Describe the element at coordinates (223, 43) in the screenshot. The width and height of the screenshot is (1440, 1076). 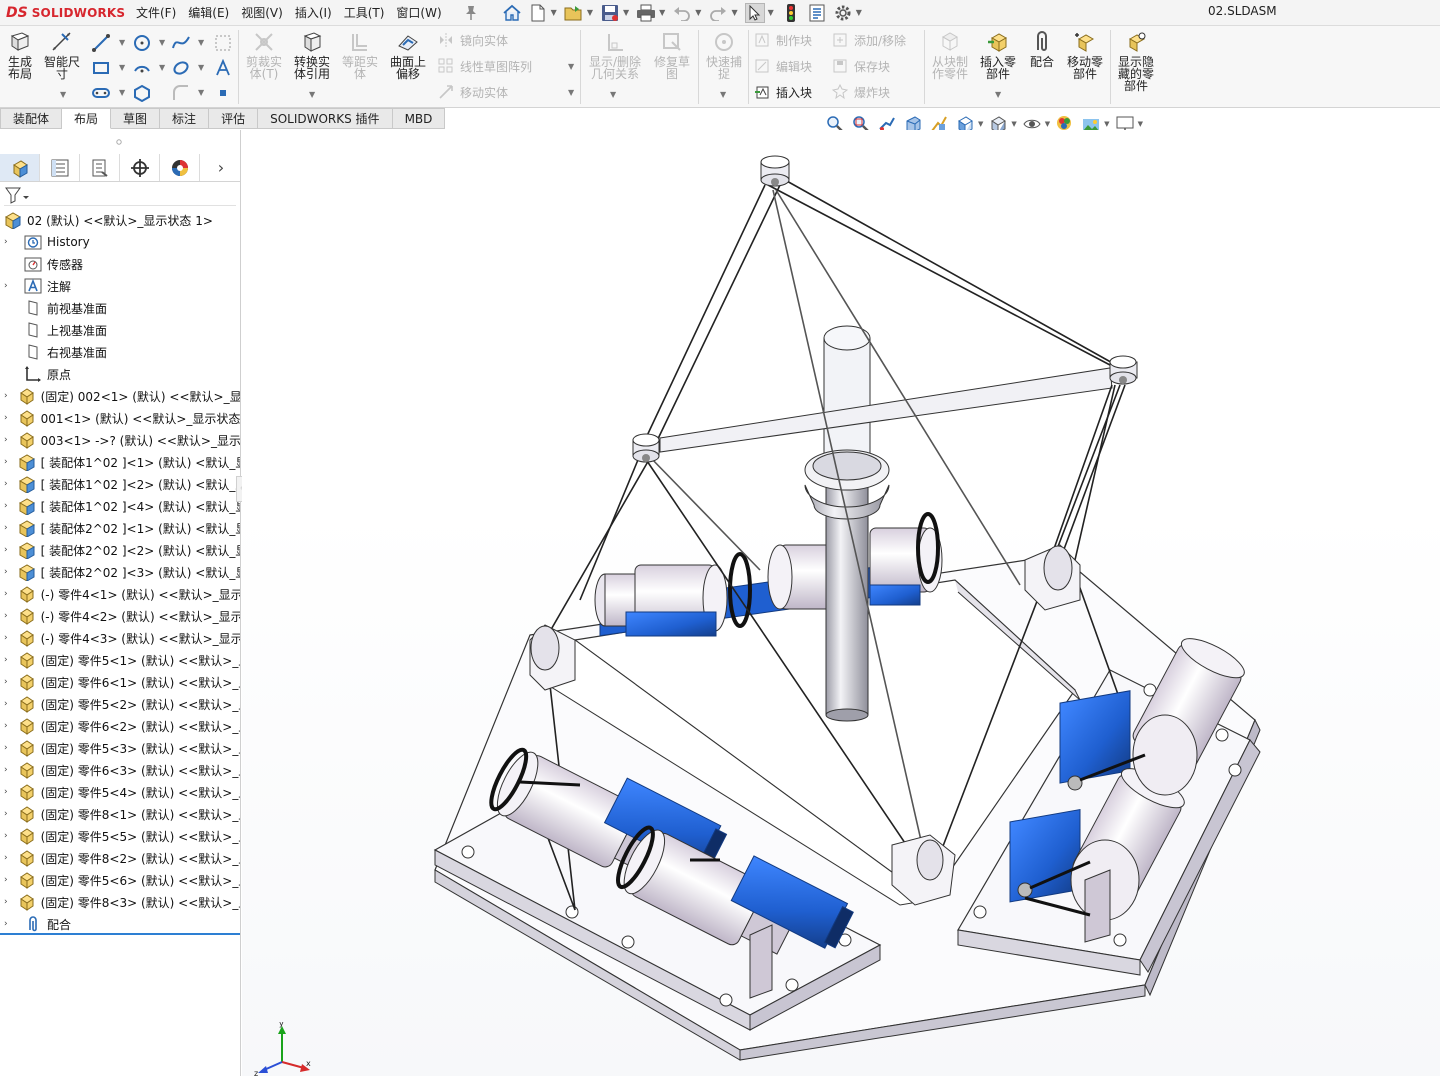
I see `construction-geometry-icon` at that location.